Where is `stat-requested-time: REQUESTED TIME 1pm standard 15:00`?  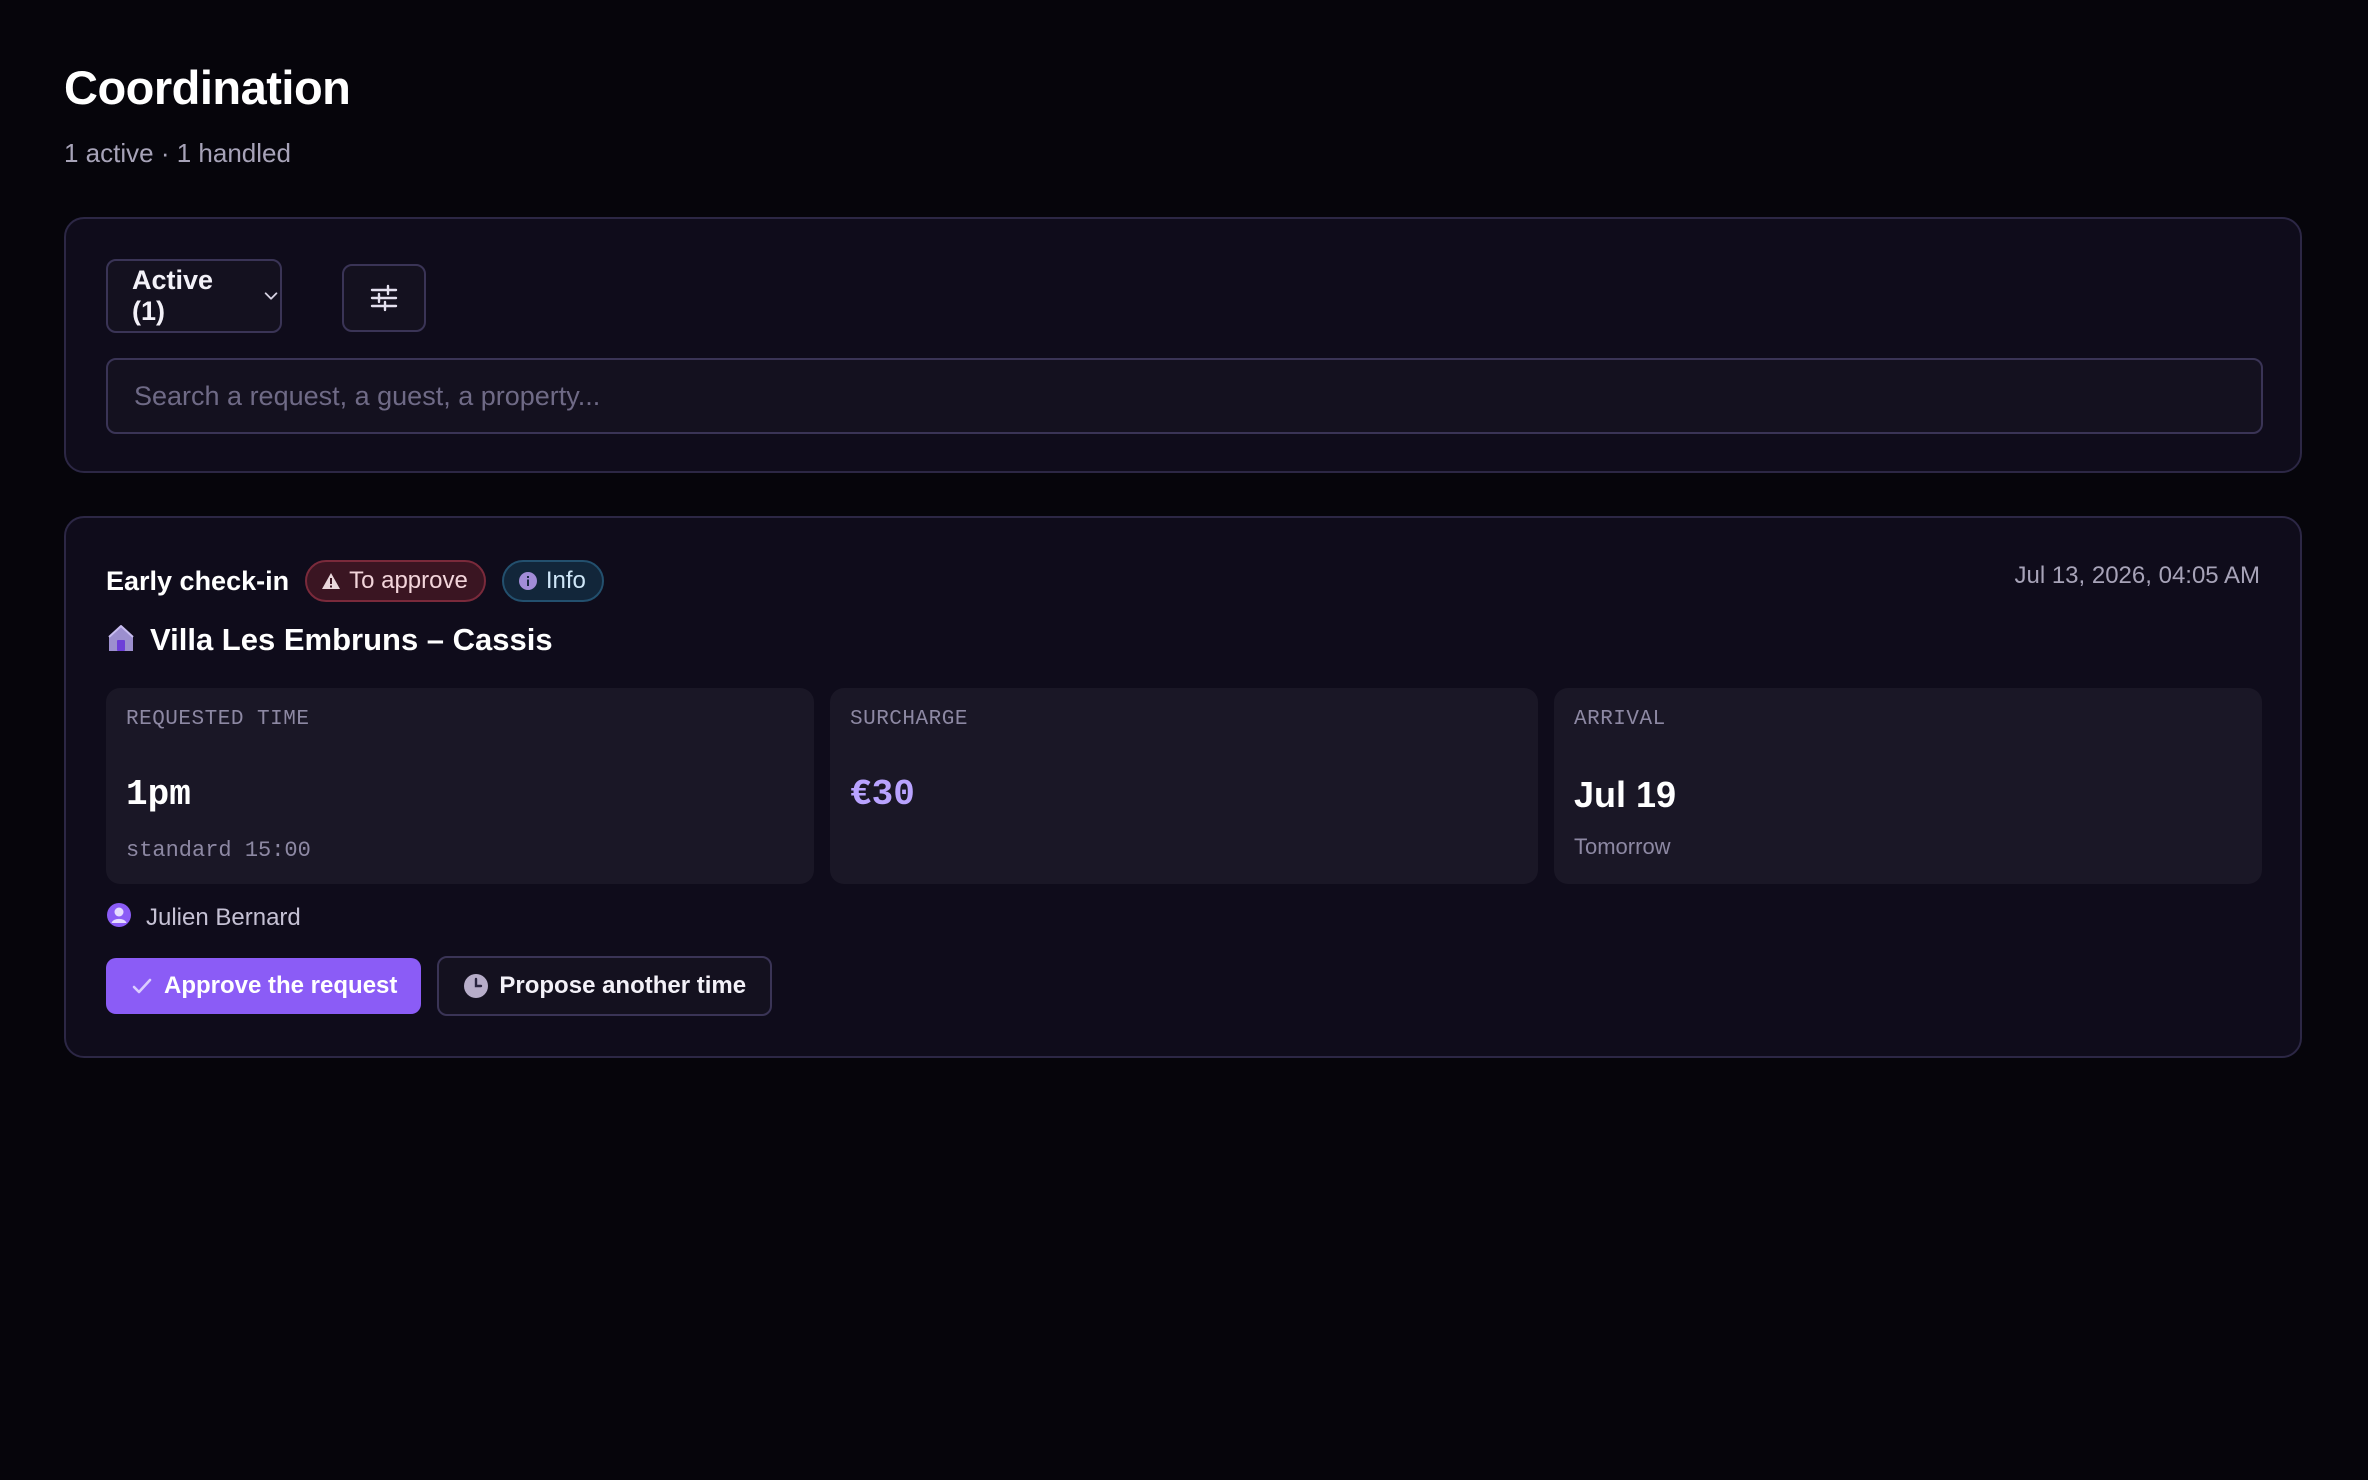 stat-requested-time: REQUESTED TIME 1pm standard 15:00 is located at coordinates (460, 786).